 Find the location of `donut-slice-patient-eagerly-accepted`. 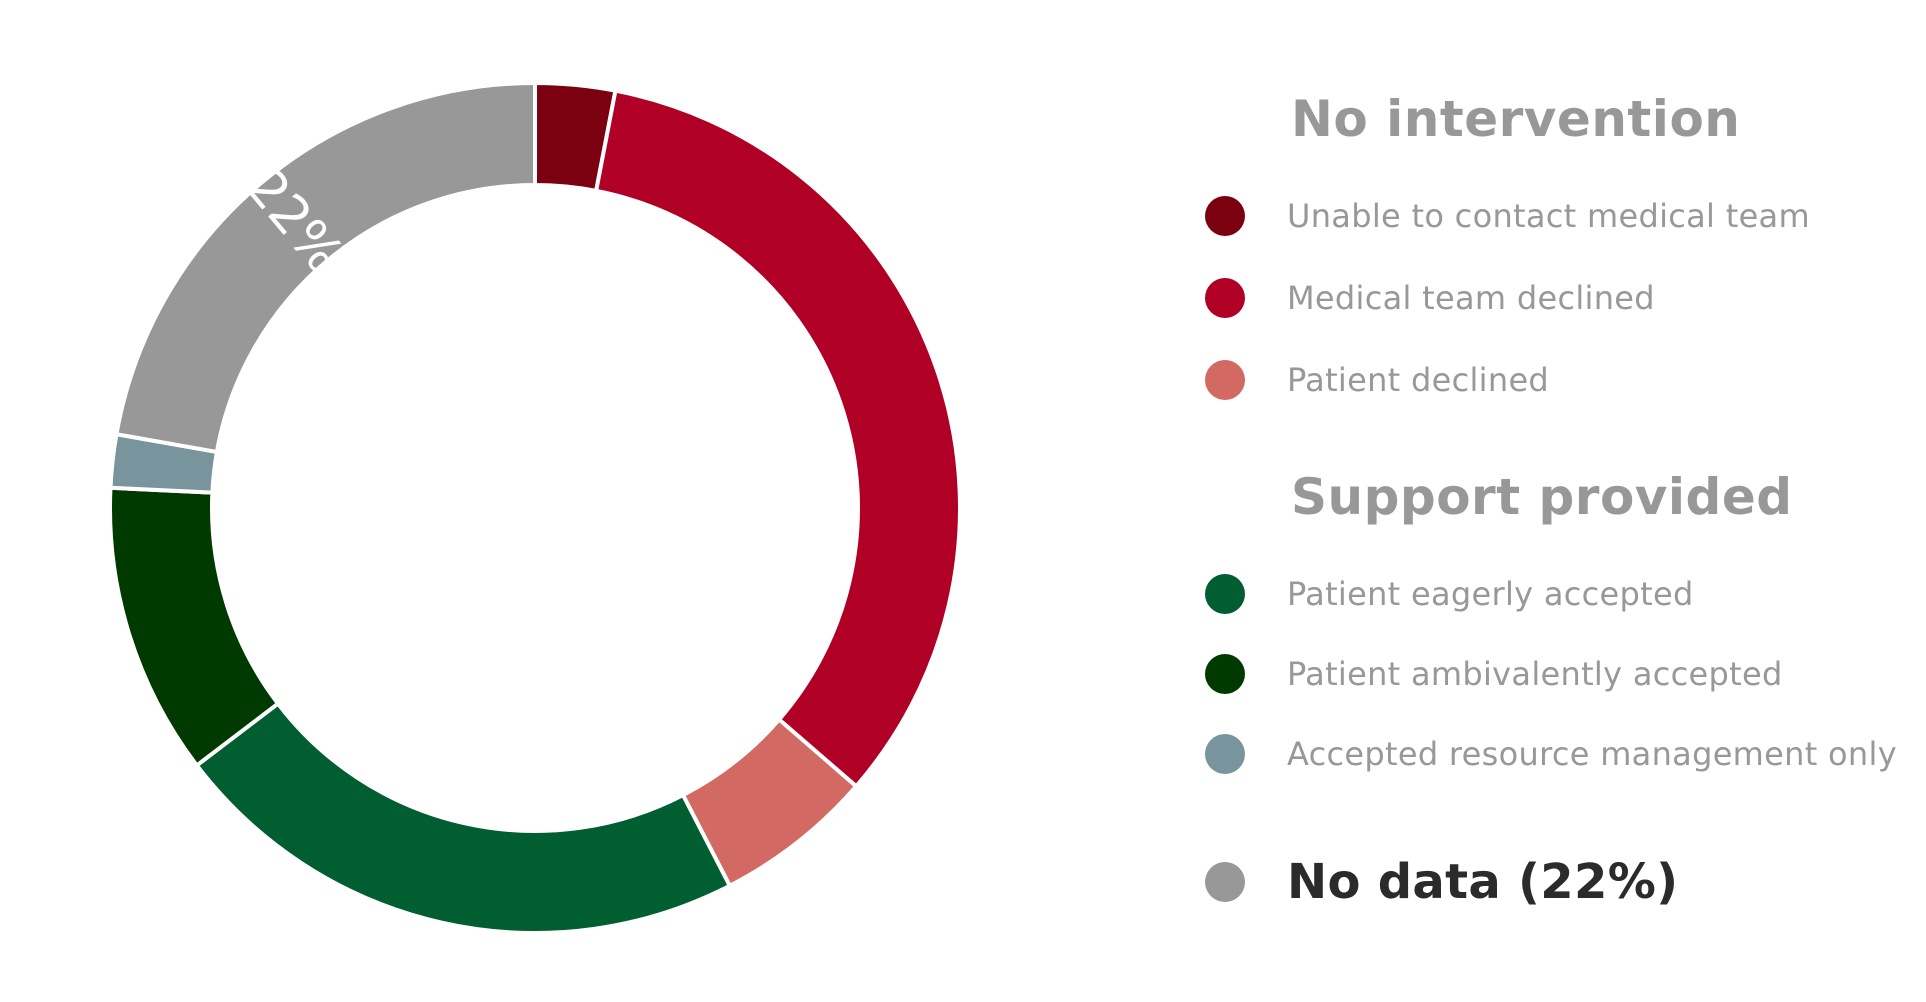

donut-slice-patient-eagerly-accepted is located at coordinates (463, 817).